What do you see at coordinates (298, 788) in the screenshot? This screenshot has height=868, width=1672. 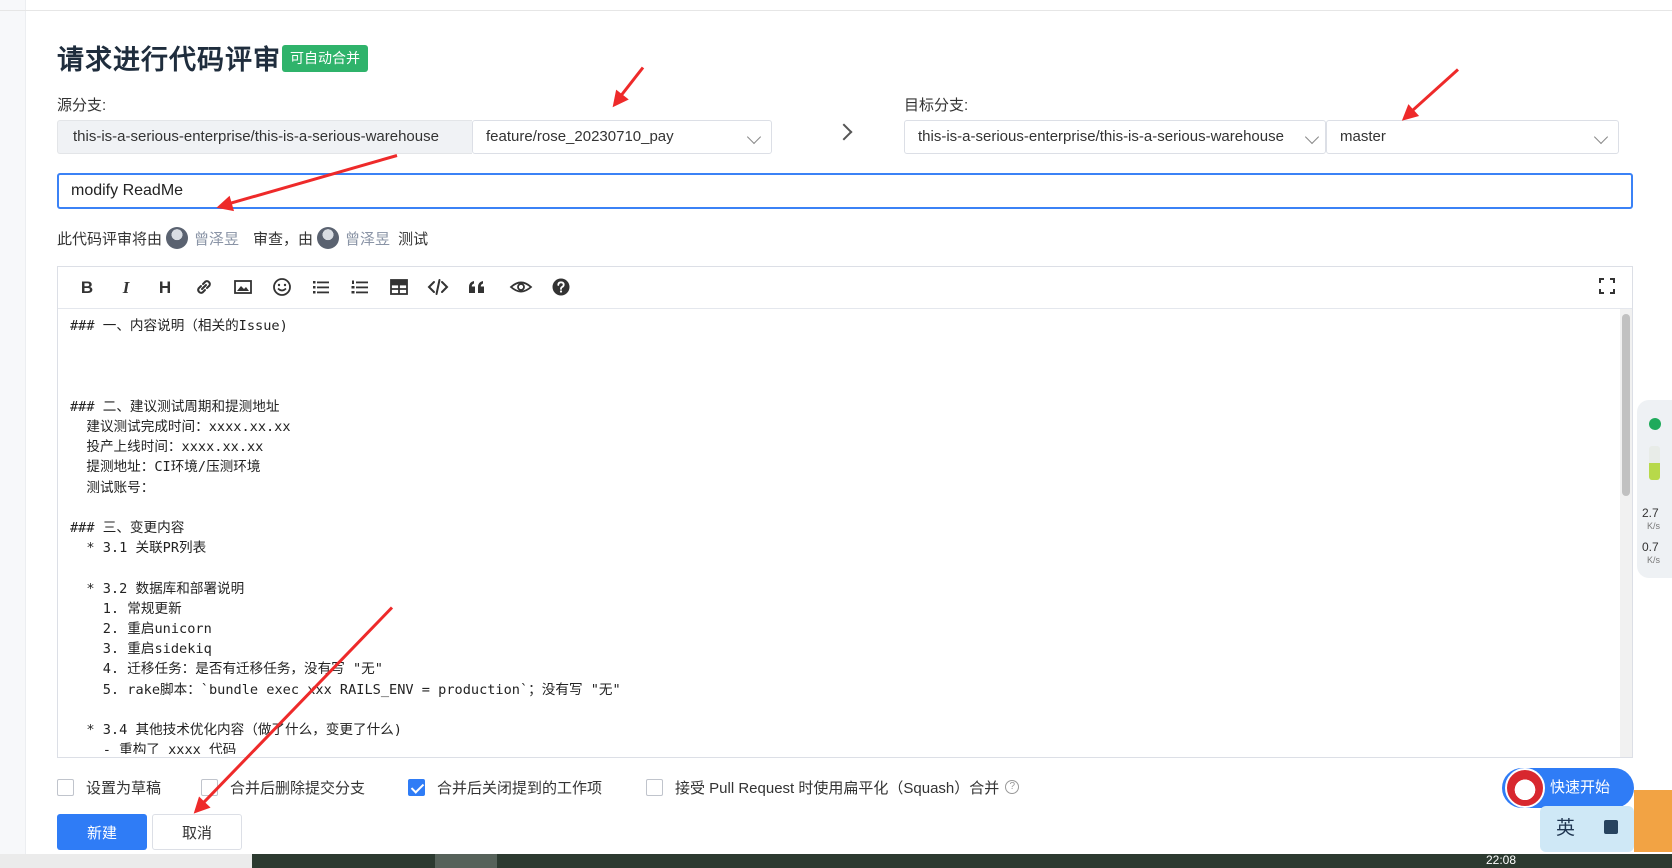 I see `option-label: 合并后删除提交分支` at bounding box center [298, 788].